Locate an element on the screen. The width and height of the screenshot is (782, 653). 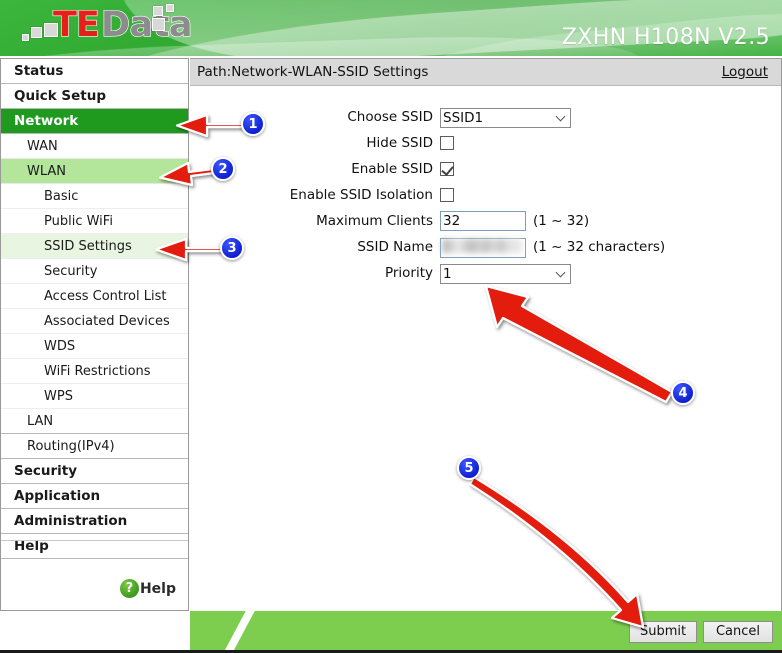
sidebar-item-label: Status is located at coordinates (39, 71).